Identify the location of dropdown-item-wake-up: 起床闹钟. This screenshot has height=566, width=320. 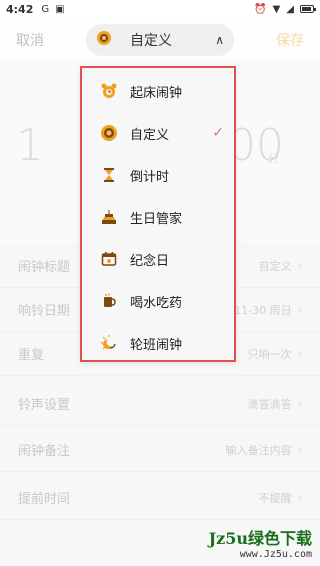
(158, 91).